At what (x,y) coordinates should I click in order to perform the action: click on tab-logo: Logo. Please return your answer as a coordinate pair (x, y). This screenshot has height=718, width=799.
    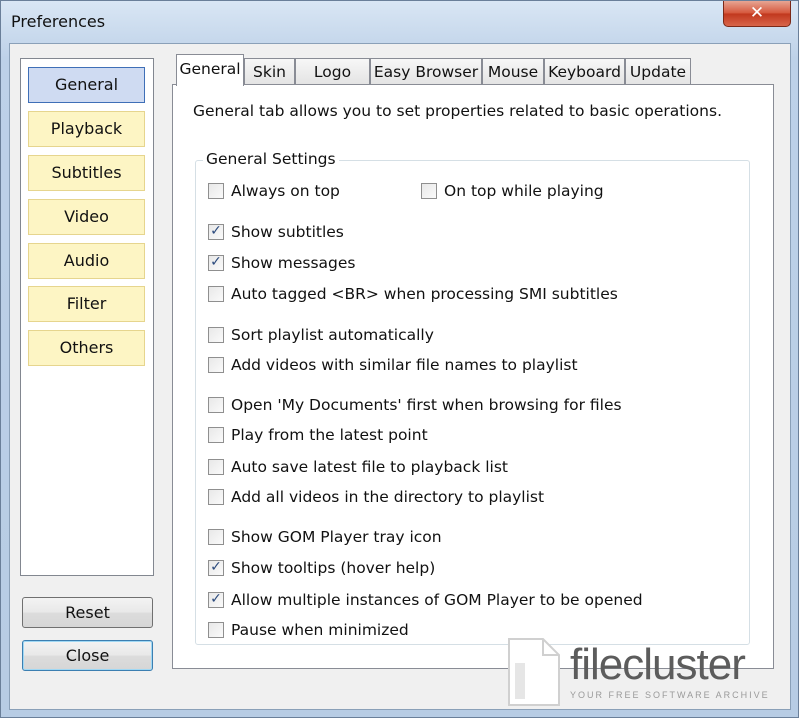
    Looking at the image, I should click on (332, 71).